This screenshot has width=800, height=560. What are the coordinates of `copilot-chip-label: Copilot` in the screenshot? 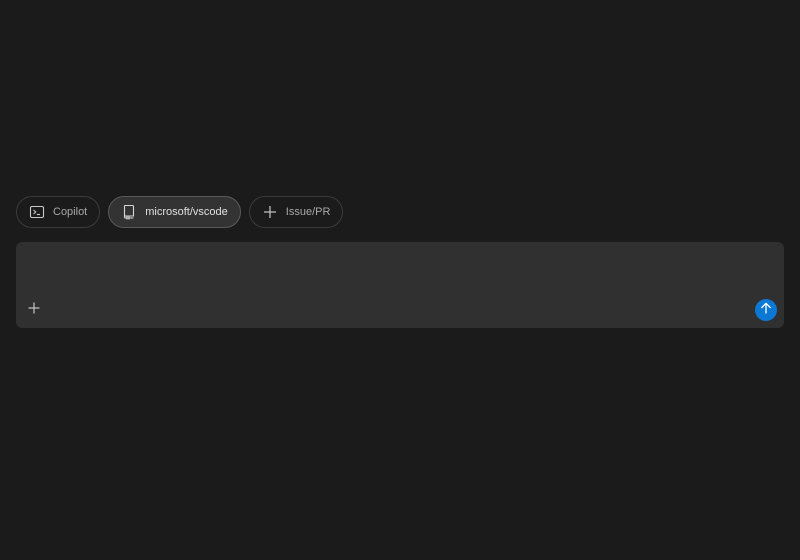 It's located at (70, 212).